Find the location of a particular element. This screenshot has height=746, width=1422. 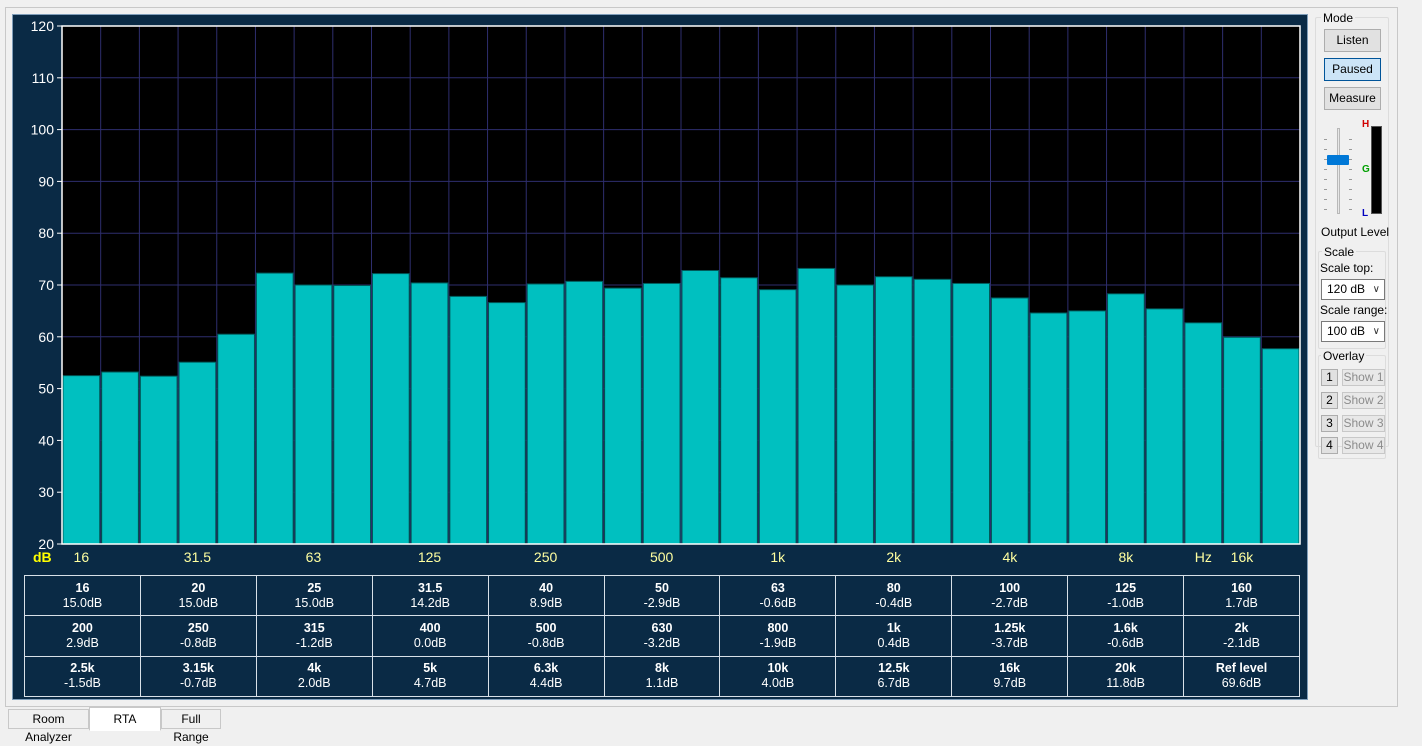

band-cell: 12.5k 6.7dB is located at coordinates (894, 676).